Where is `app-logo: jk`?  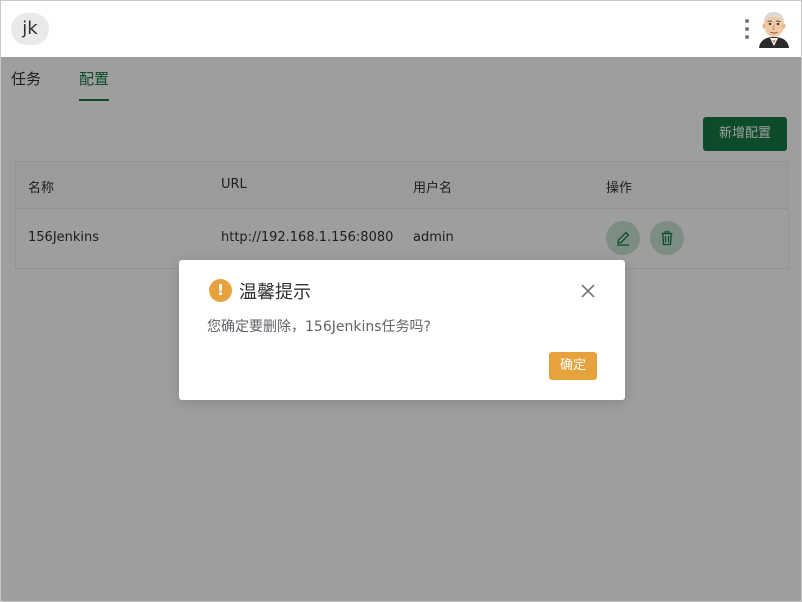 app-logo: jk is located at coordinates (30, 29).